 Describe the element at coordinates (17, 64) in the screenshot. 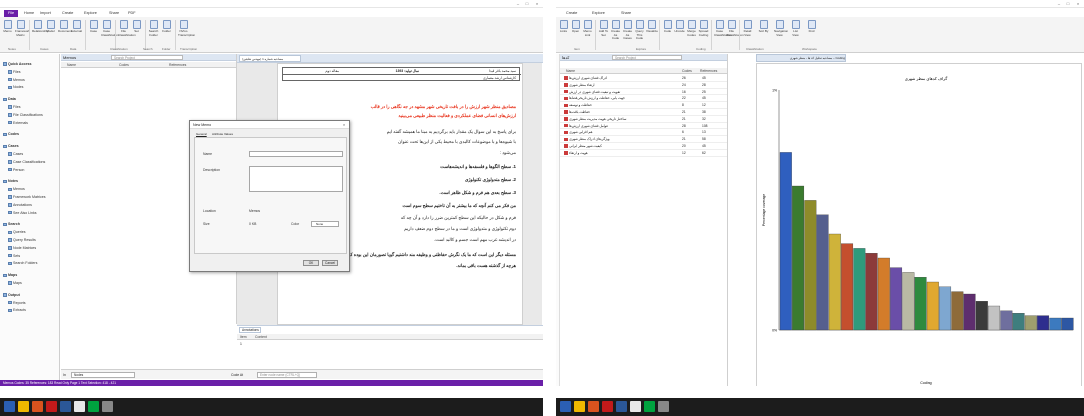

I see `nav-quick-access: Quick Access` at that location.